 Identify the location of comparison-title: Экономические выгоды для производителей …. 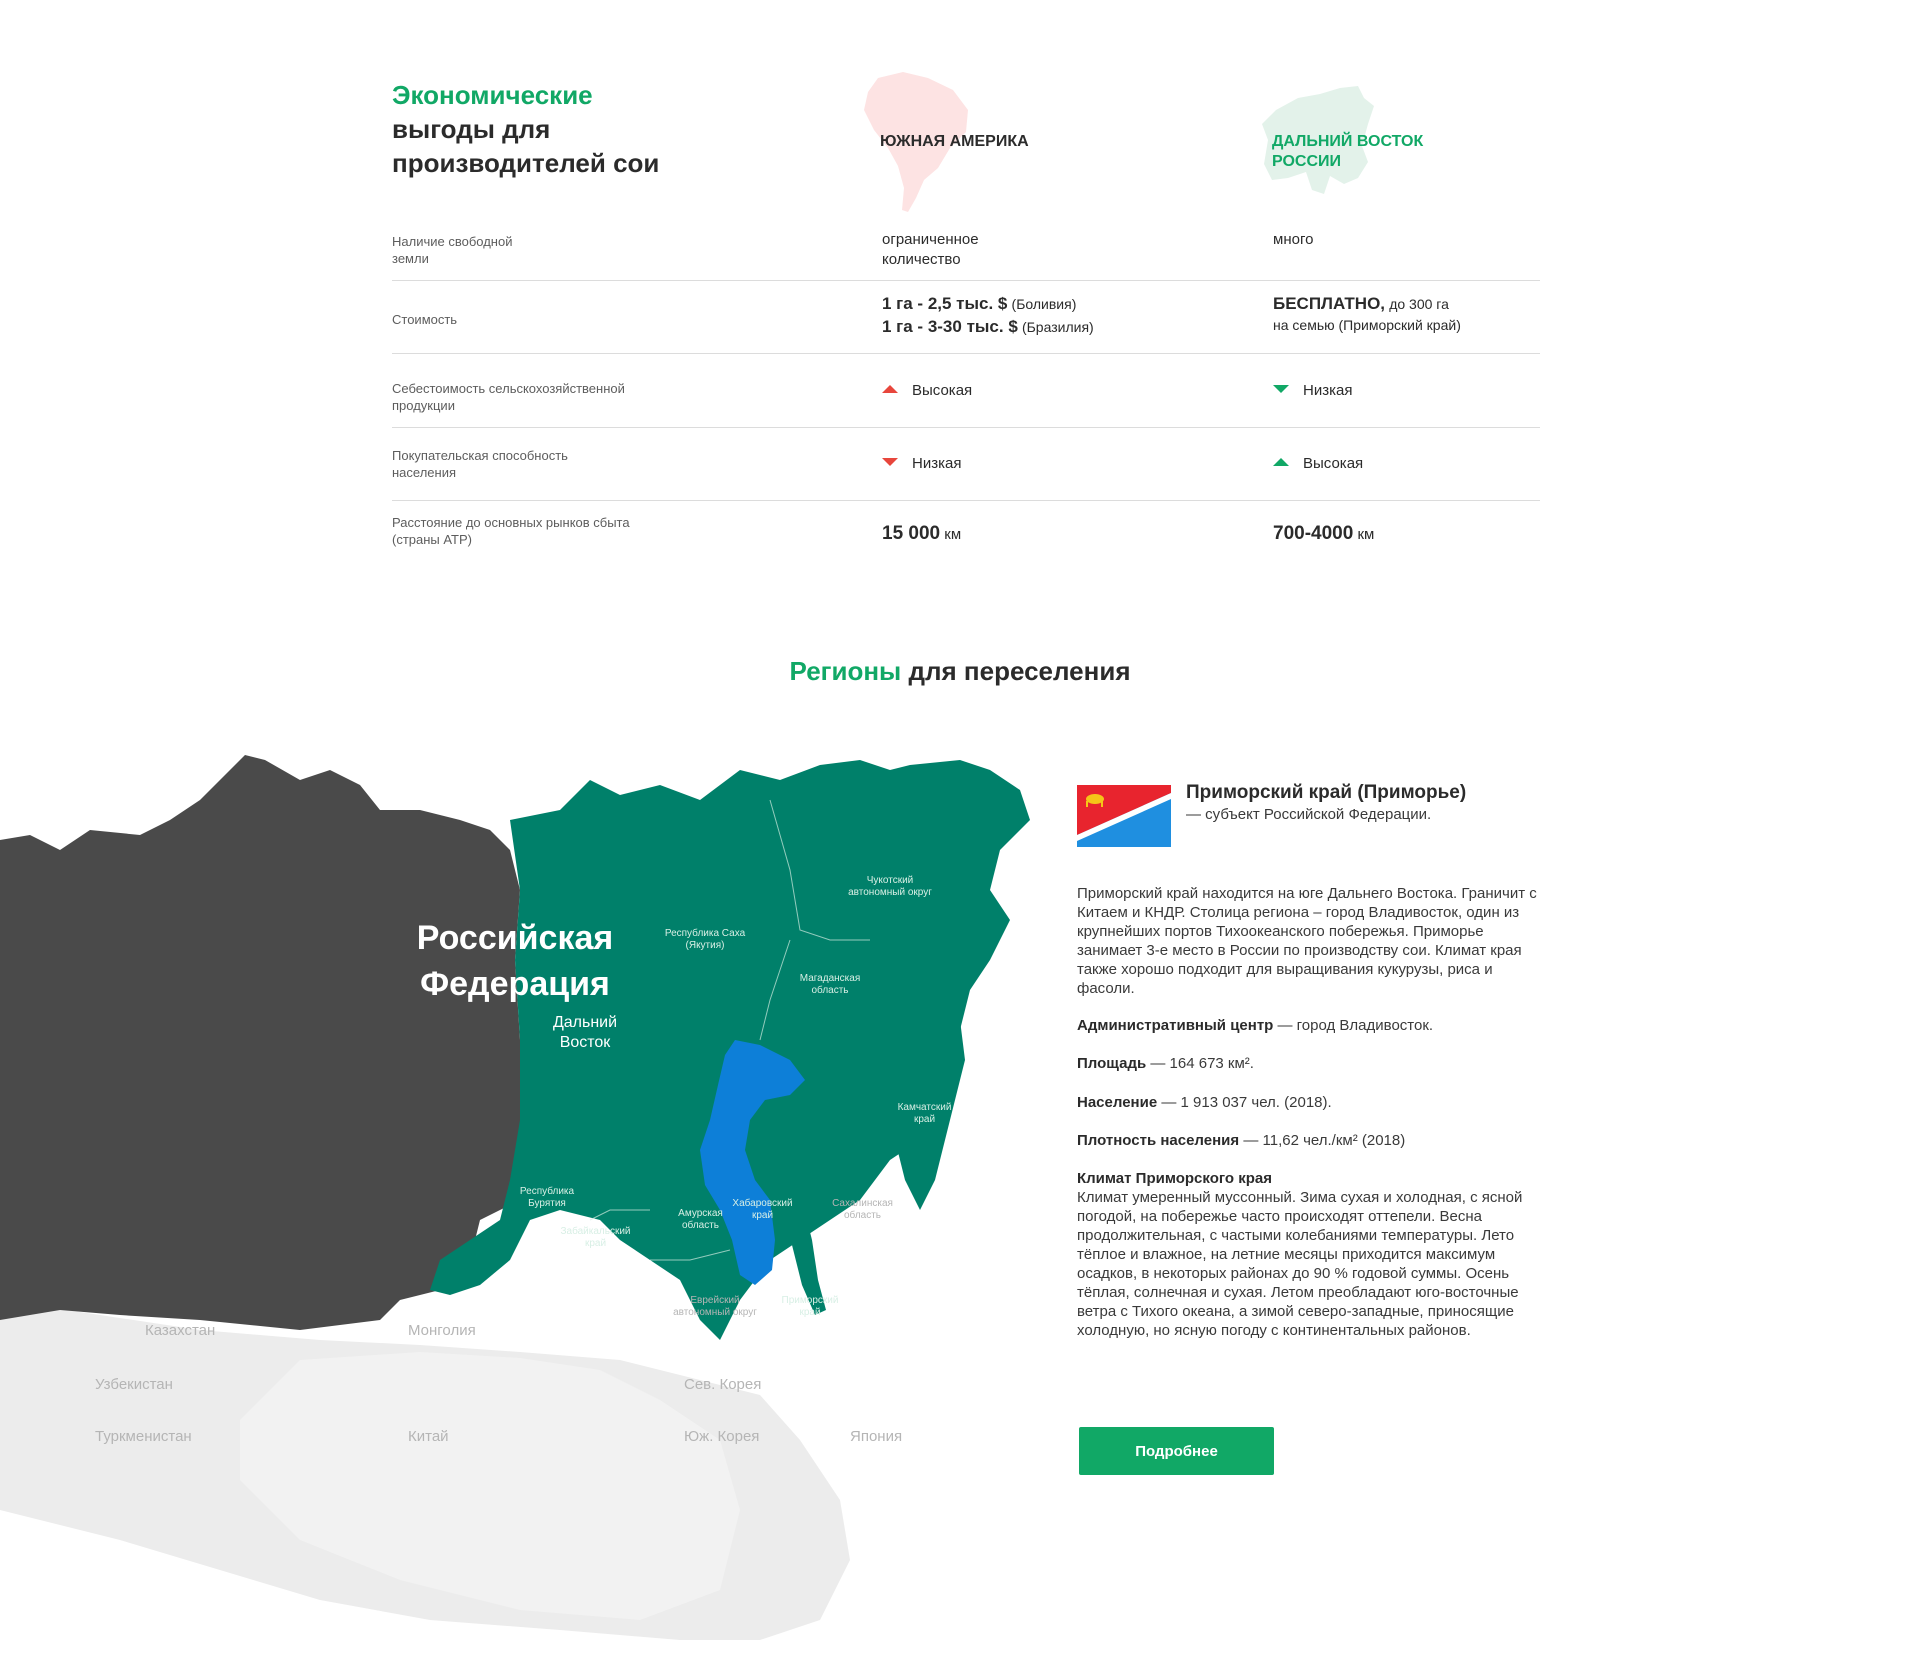
(557, 129).